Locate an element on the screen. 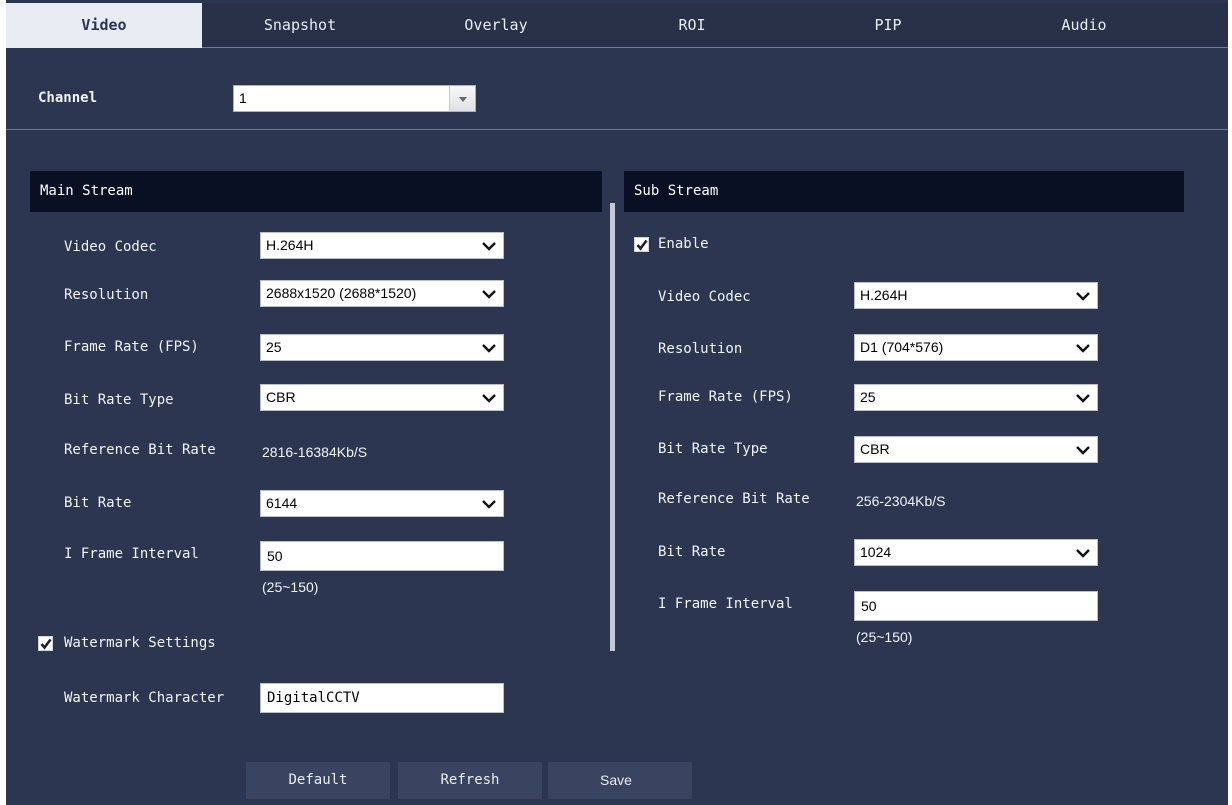  refresh-button: Refresh is located at coordinates (470, 780).